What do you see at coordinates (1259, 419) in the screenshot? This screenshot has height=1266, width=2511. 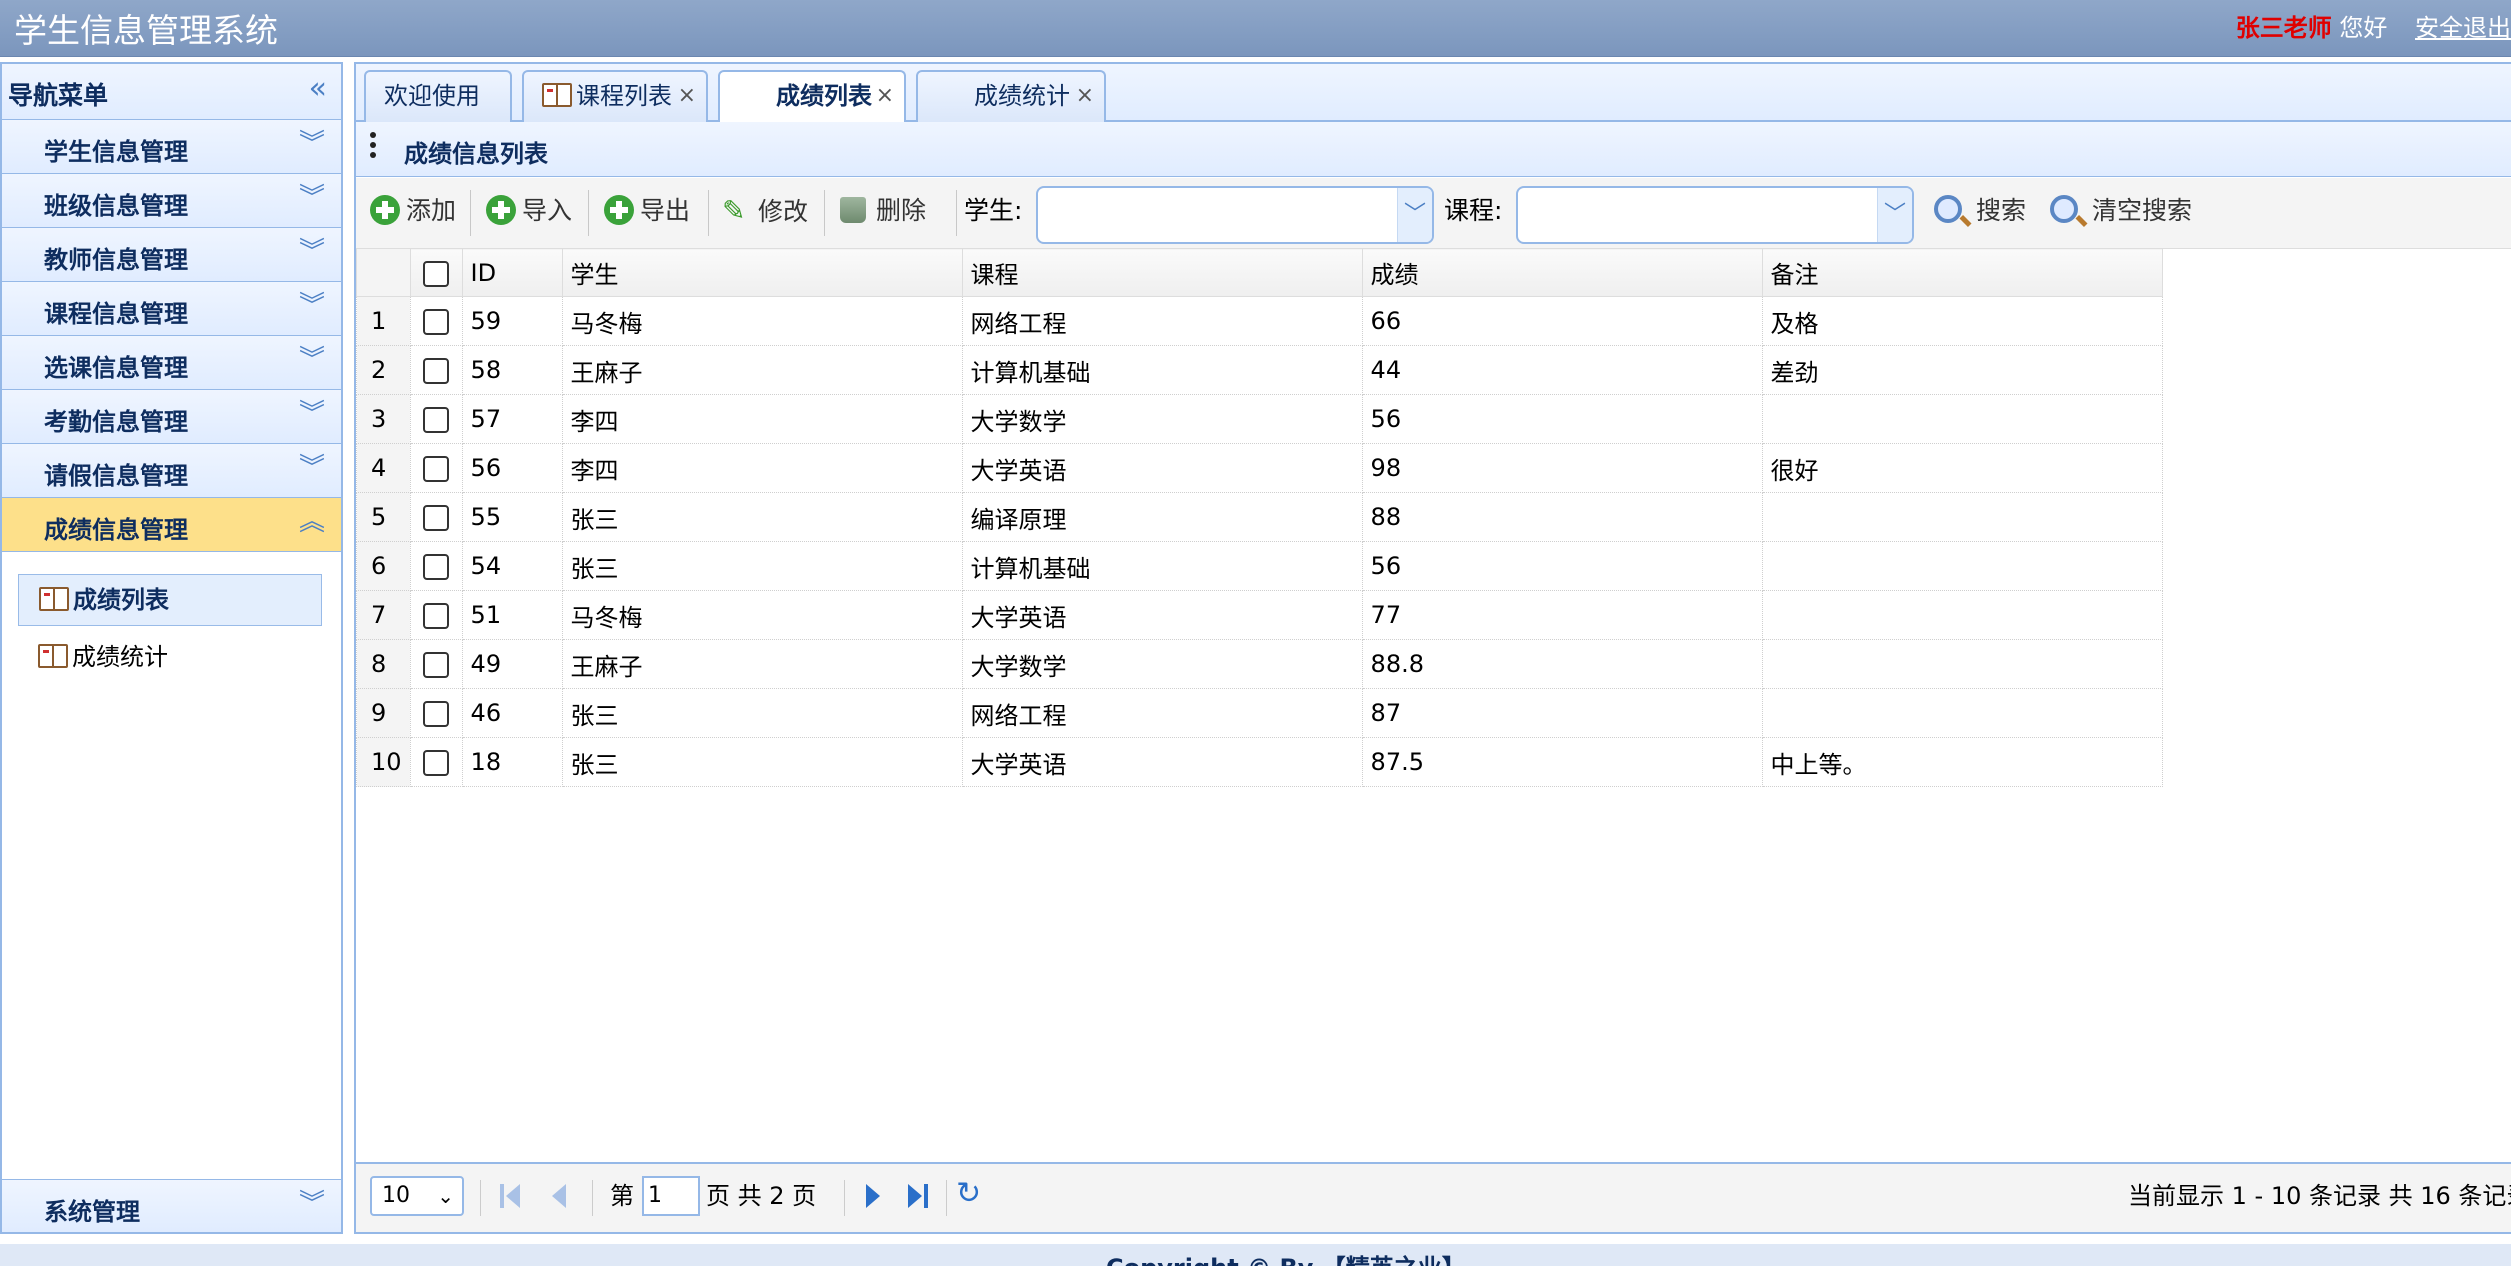 I see `table-row: 3 57 李四 大学数学 56` at bounding box center [1259, 419].